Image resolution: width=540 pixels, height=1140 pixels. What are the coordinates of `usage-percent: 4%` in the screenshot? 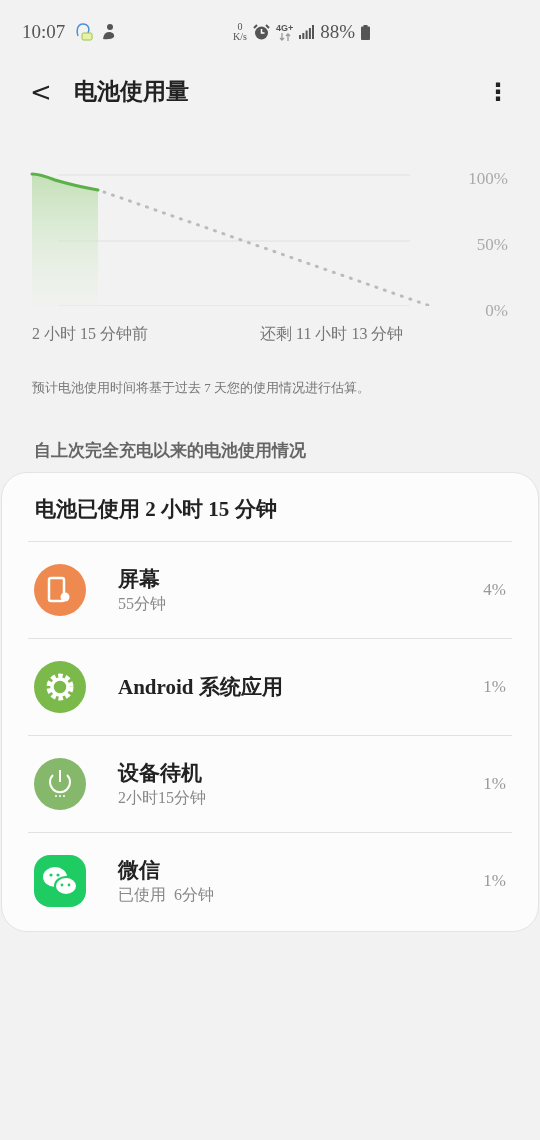 It's located at (494, 589).